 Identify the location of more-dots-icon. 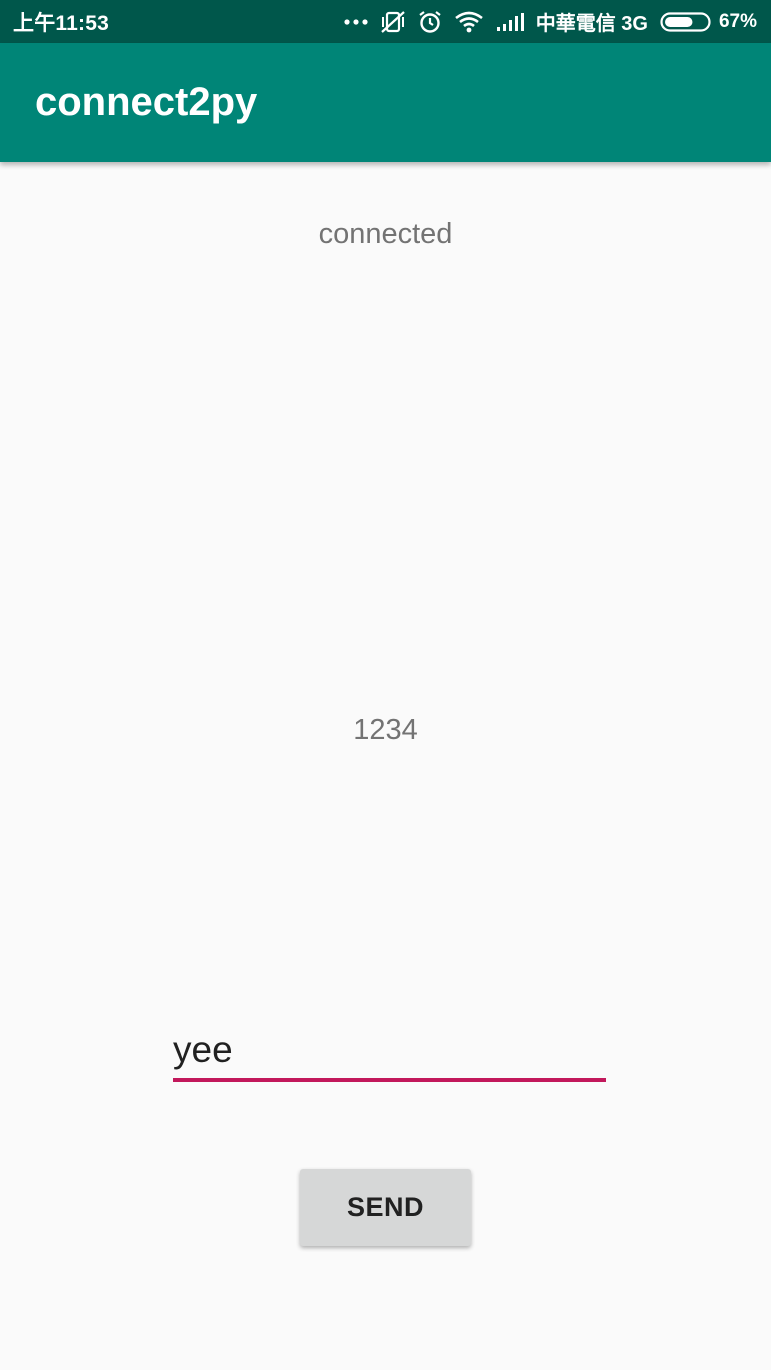
(356, 22).